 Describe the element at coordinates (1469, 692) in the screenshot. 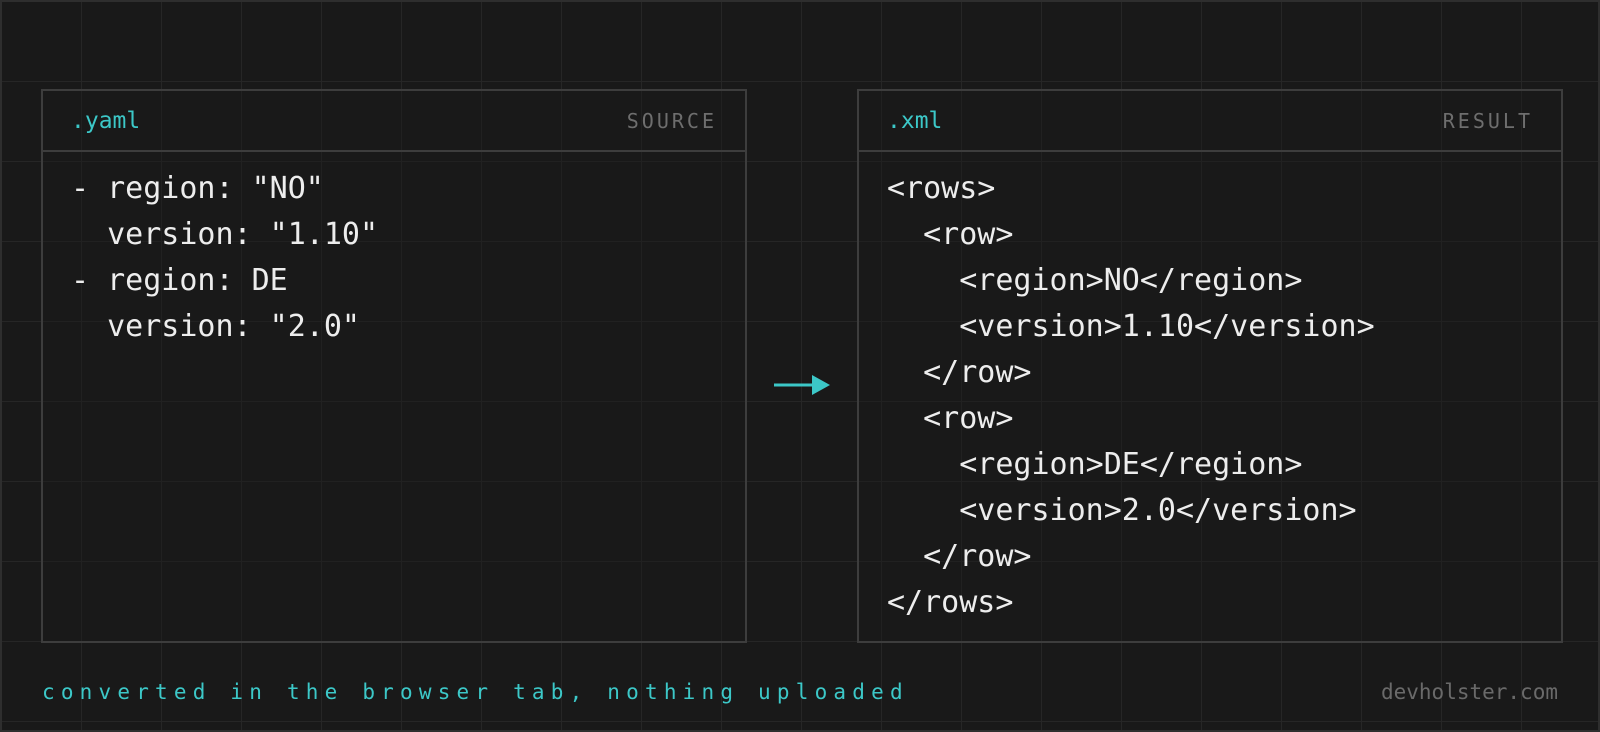

I see `footer-site-link: devholster.com` at that location.